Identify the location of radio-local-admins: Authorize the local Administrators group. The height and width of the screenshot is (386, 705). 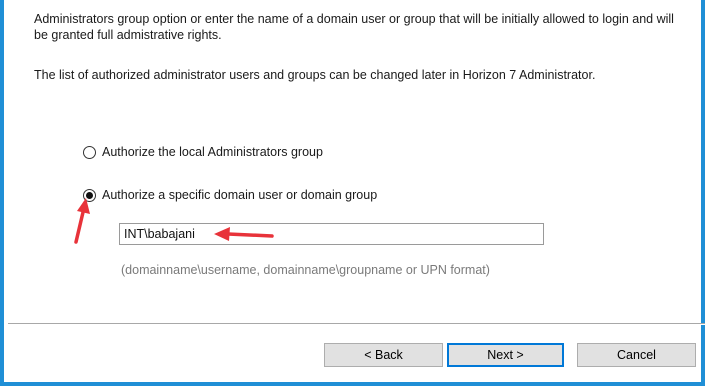
(203, 152).